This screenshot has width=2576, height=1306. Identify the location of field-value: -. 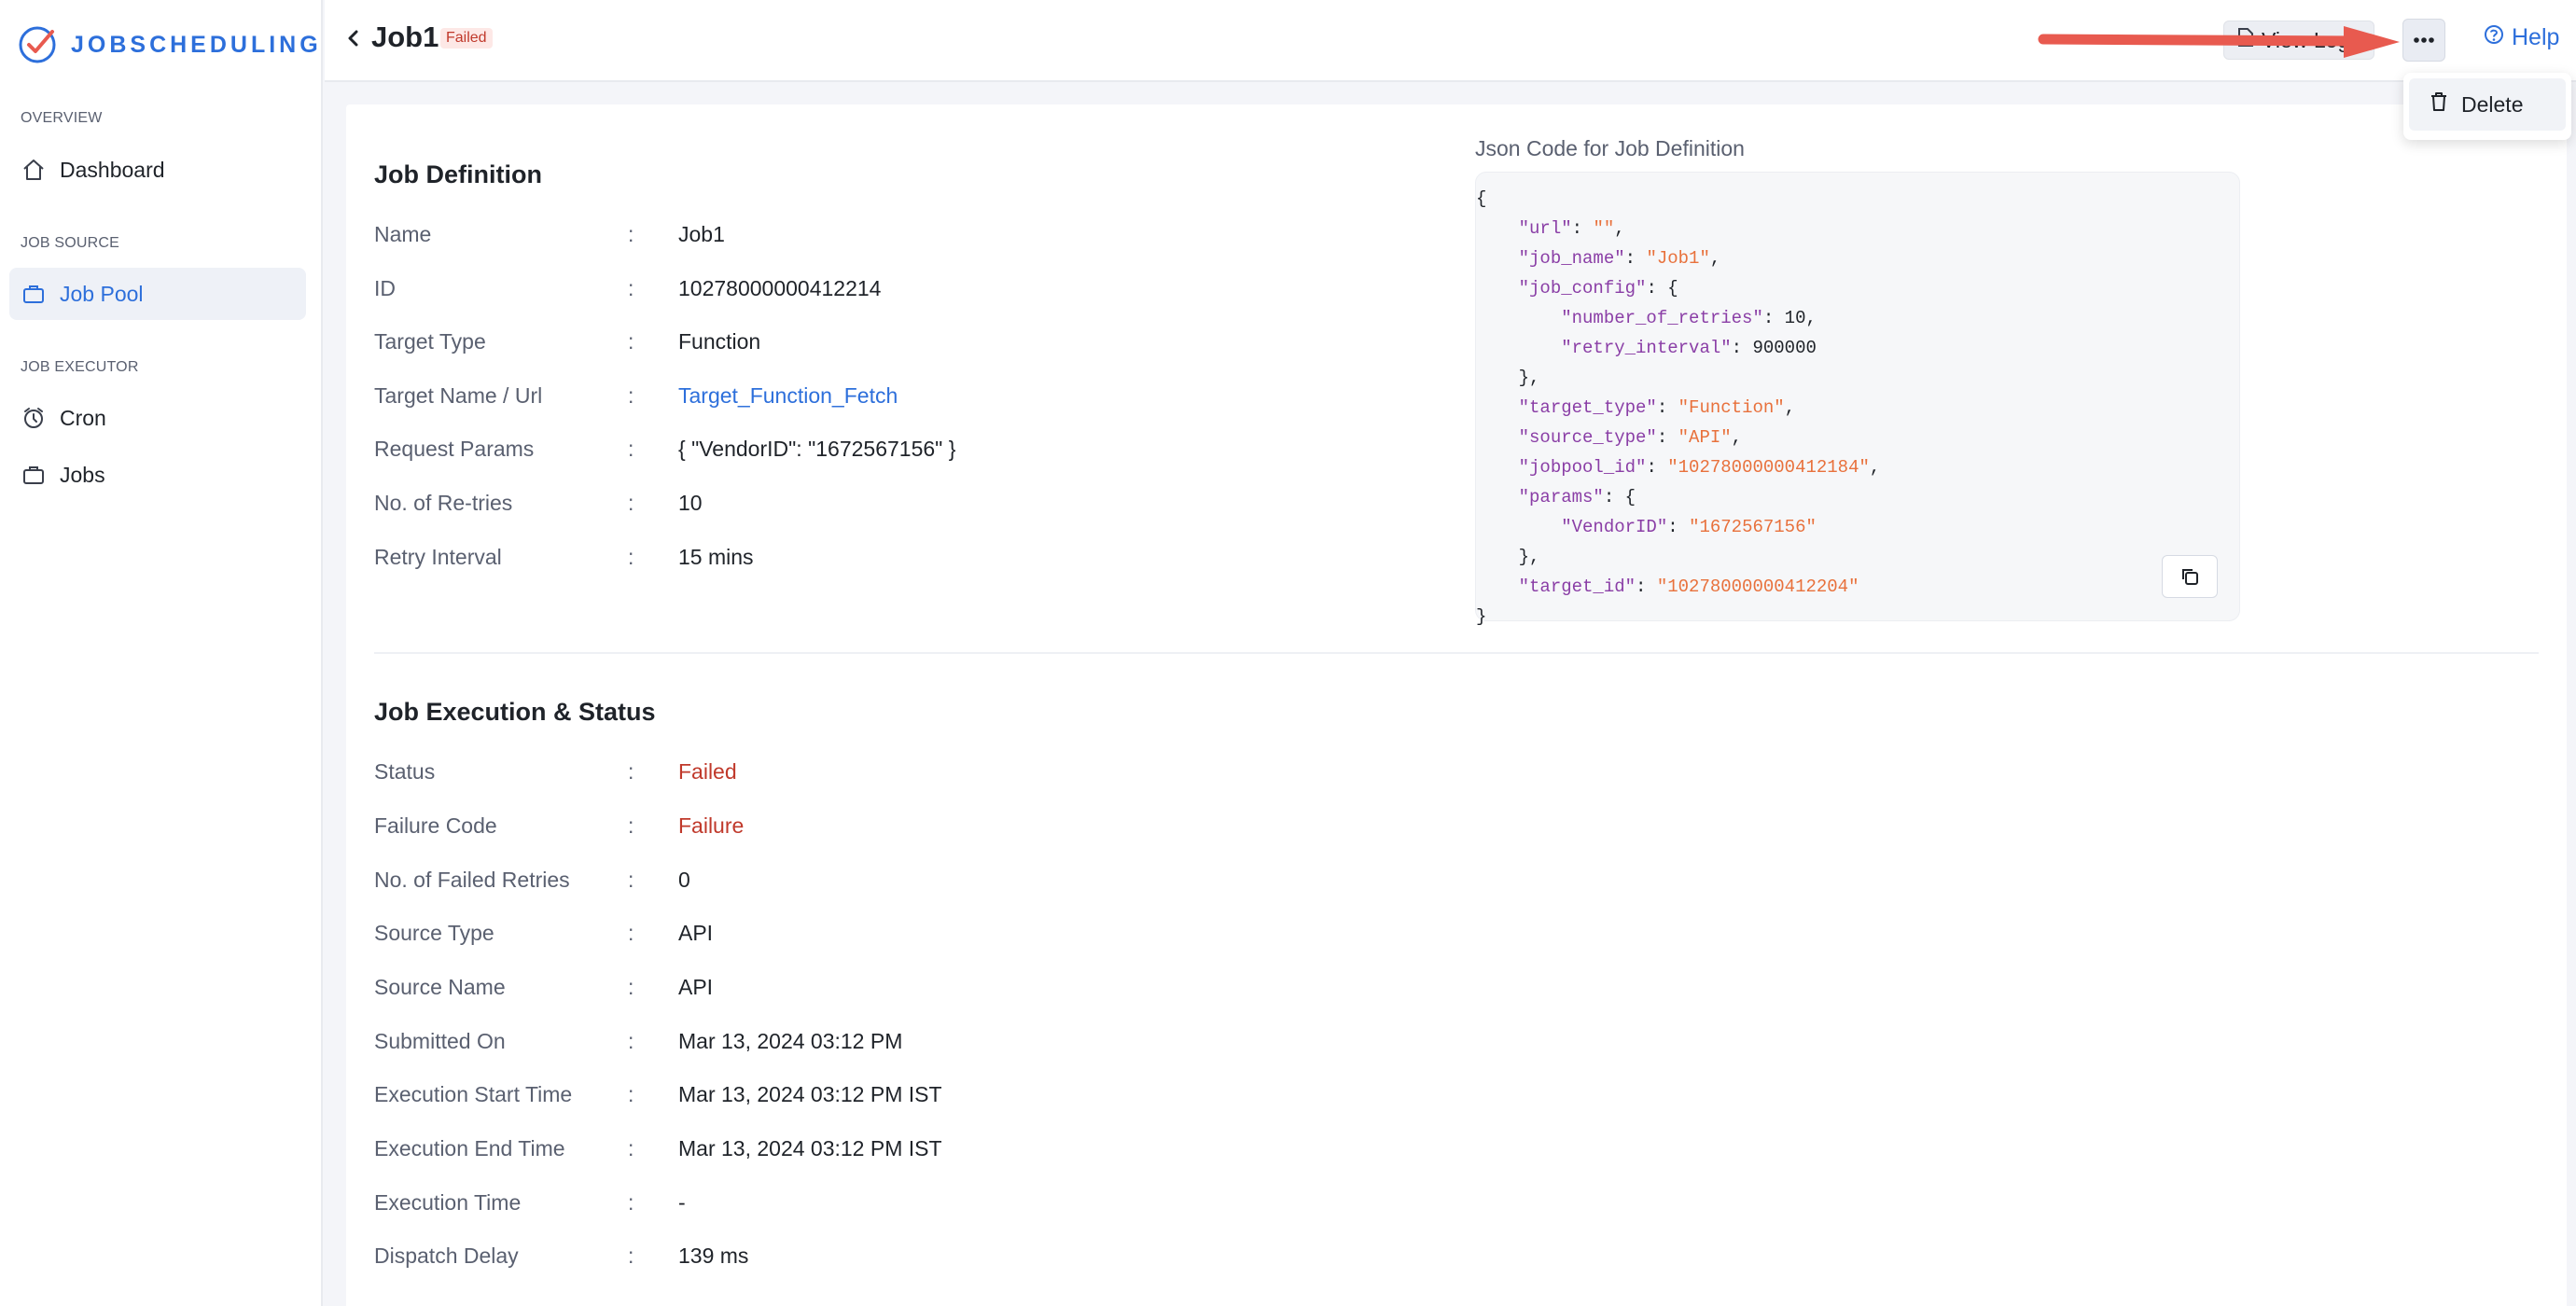
(682, 1202).